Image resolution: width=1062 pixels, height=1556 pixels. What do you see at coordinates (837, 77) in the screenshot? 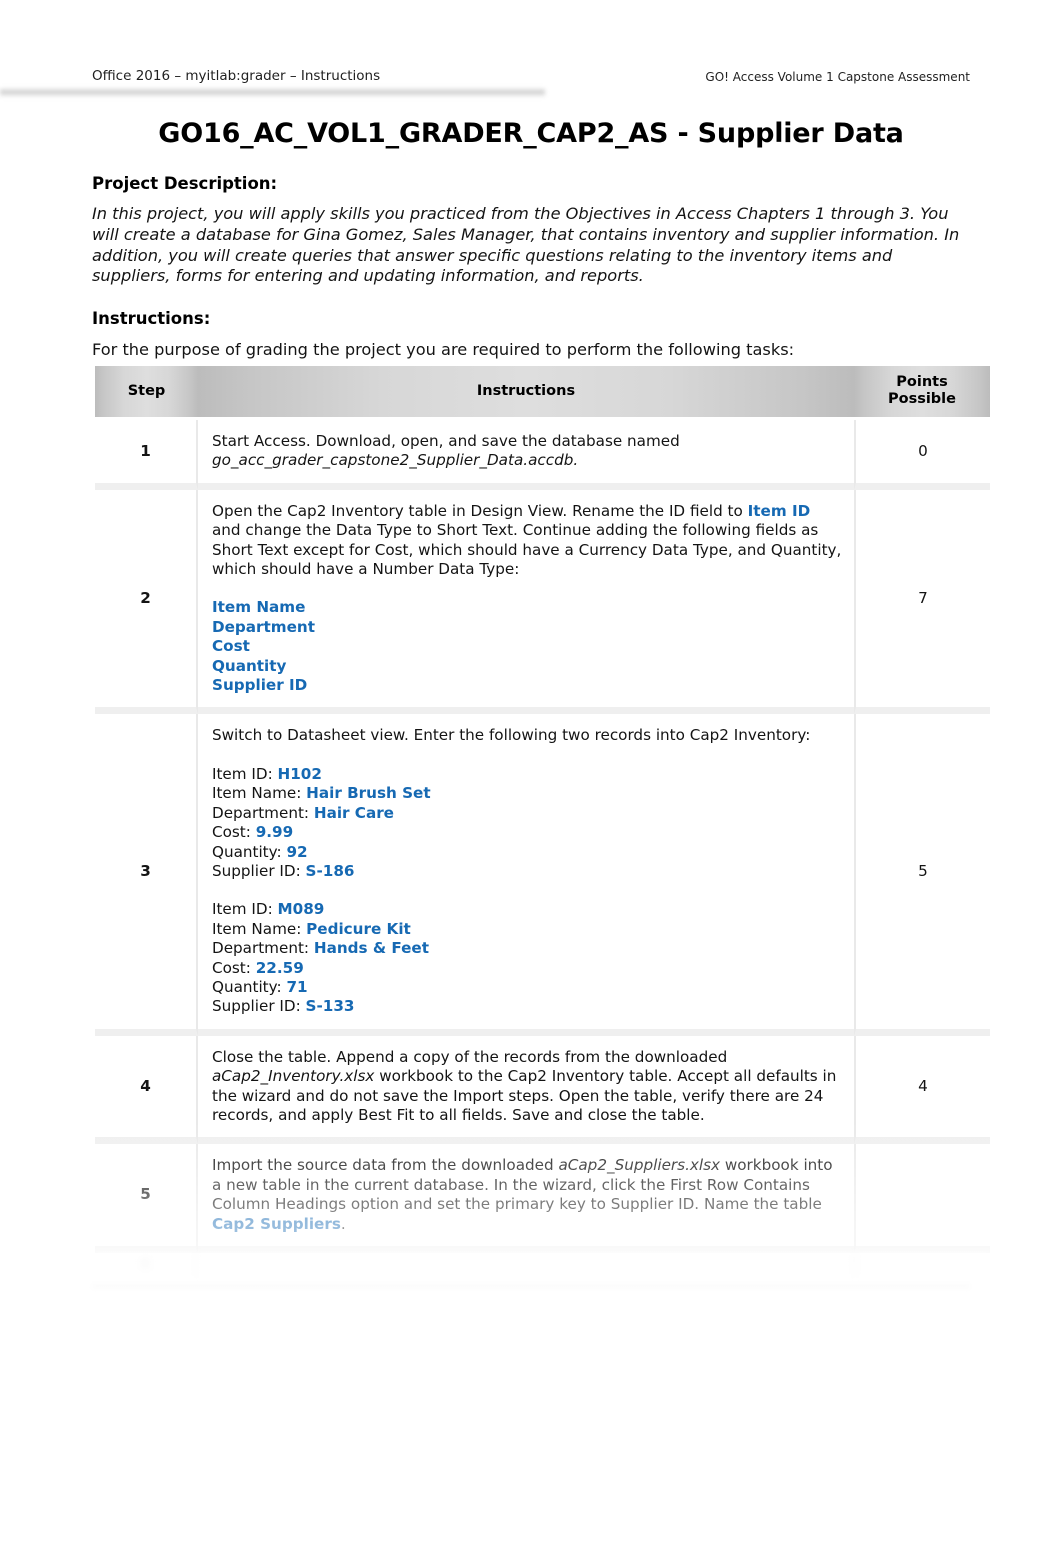
I see `header-right-text: GO! Access Volume 1 Capstone Assessment` at bounding box center [837, 77].